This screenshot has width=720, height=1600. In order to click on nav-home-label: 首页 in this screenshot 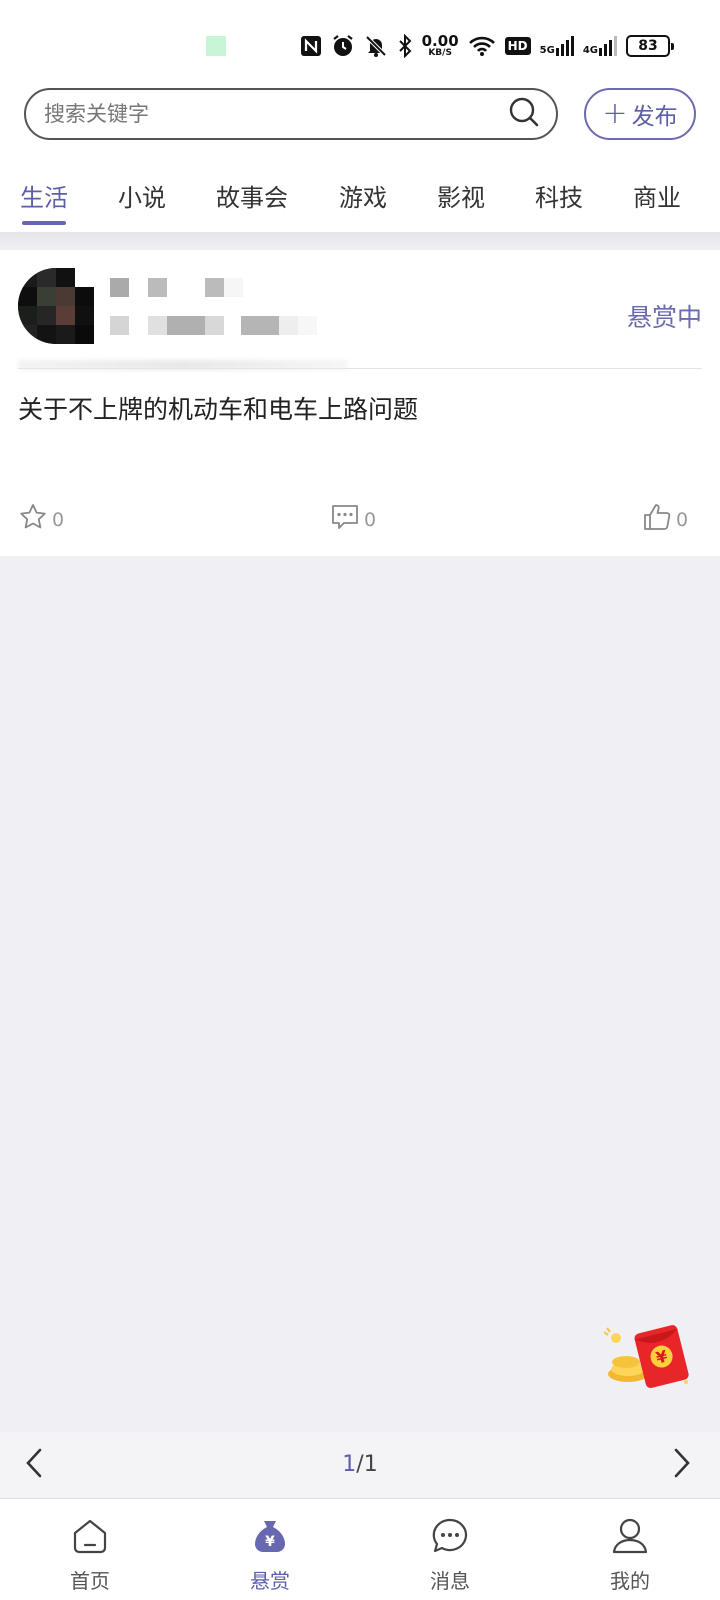, I will do `click(90, 1581)`.